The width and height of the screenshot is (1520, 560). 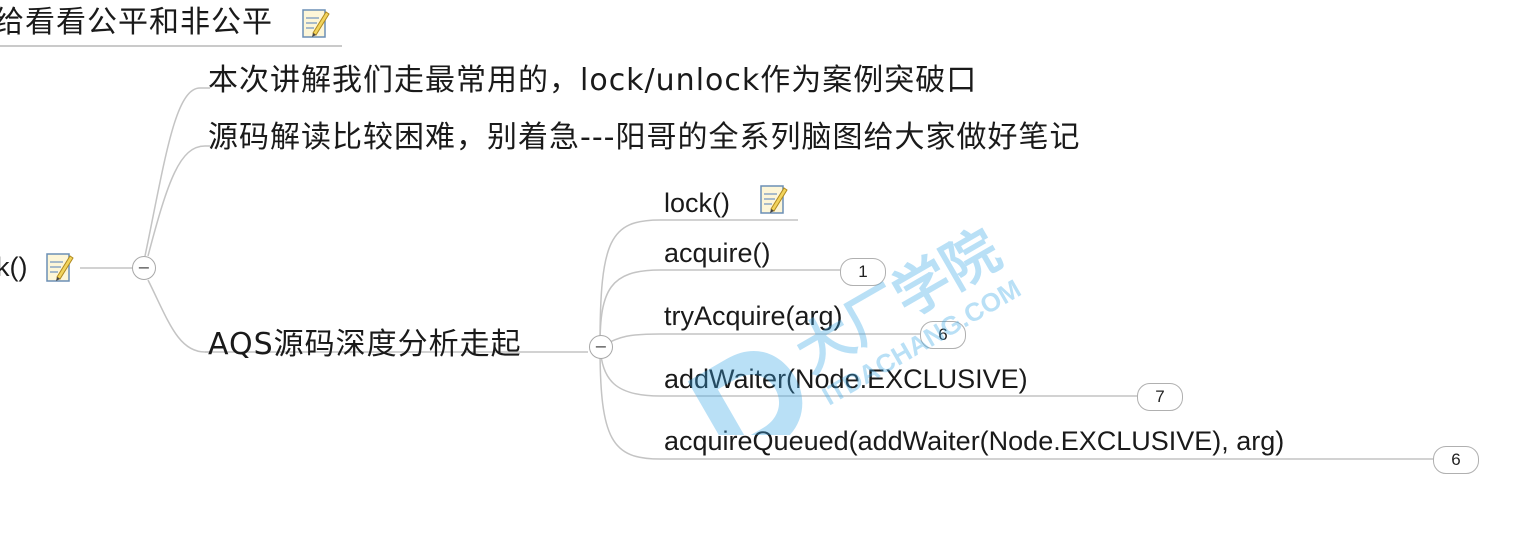 I want to click on collapse-toggle-root: −, so click(x=144, y=268).